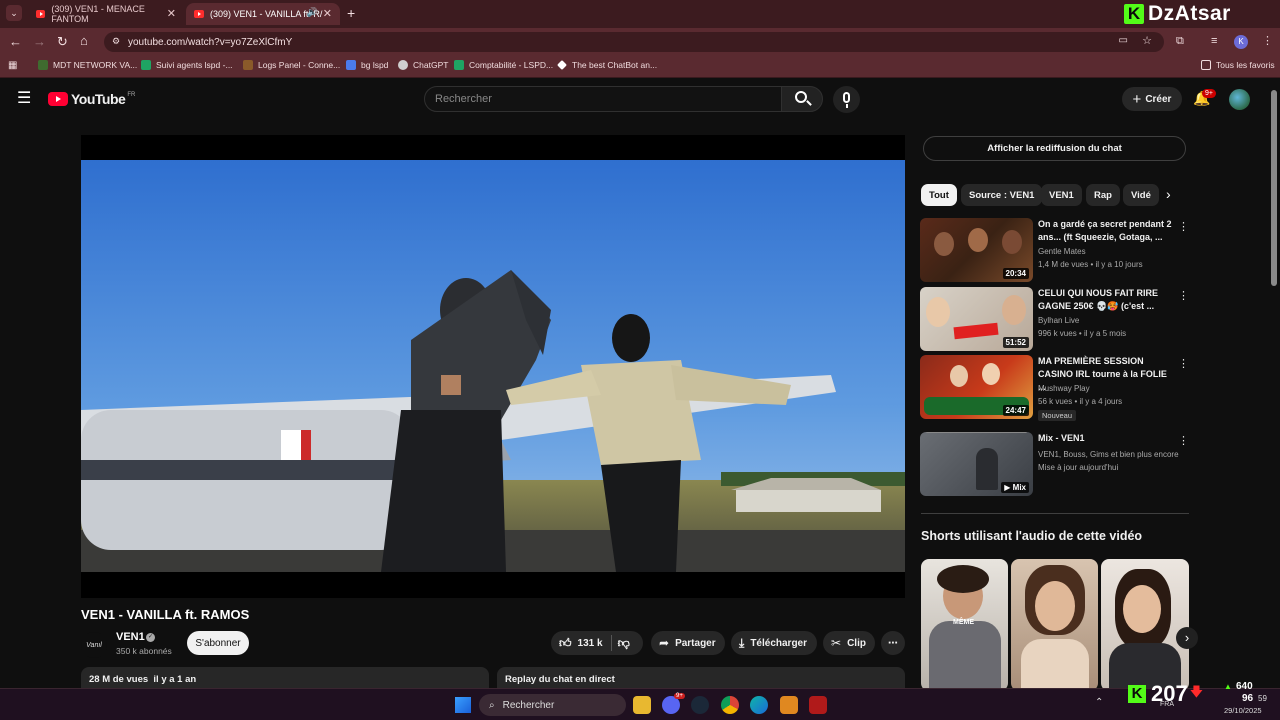 This screenshot has height=720, width=1280. I want to click on home-icon: ⌂, so click(84, 40).